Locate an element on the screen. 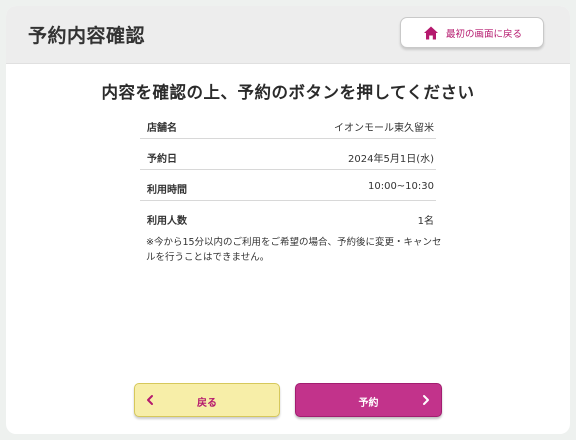 This screenshot has width=576, height=440. header-bar: 予約内容確認 最初の画面に戻る is located at coordinates (288, 35).